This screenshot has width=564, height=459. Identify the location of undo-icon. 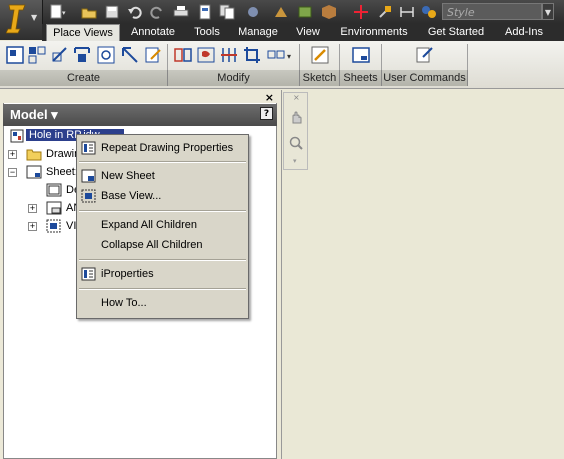
(135, 12).